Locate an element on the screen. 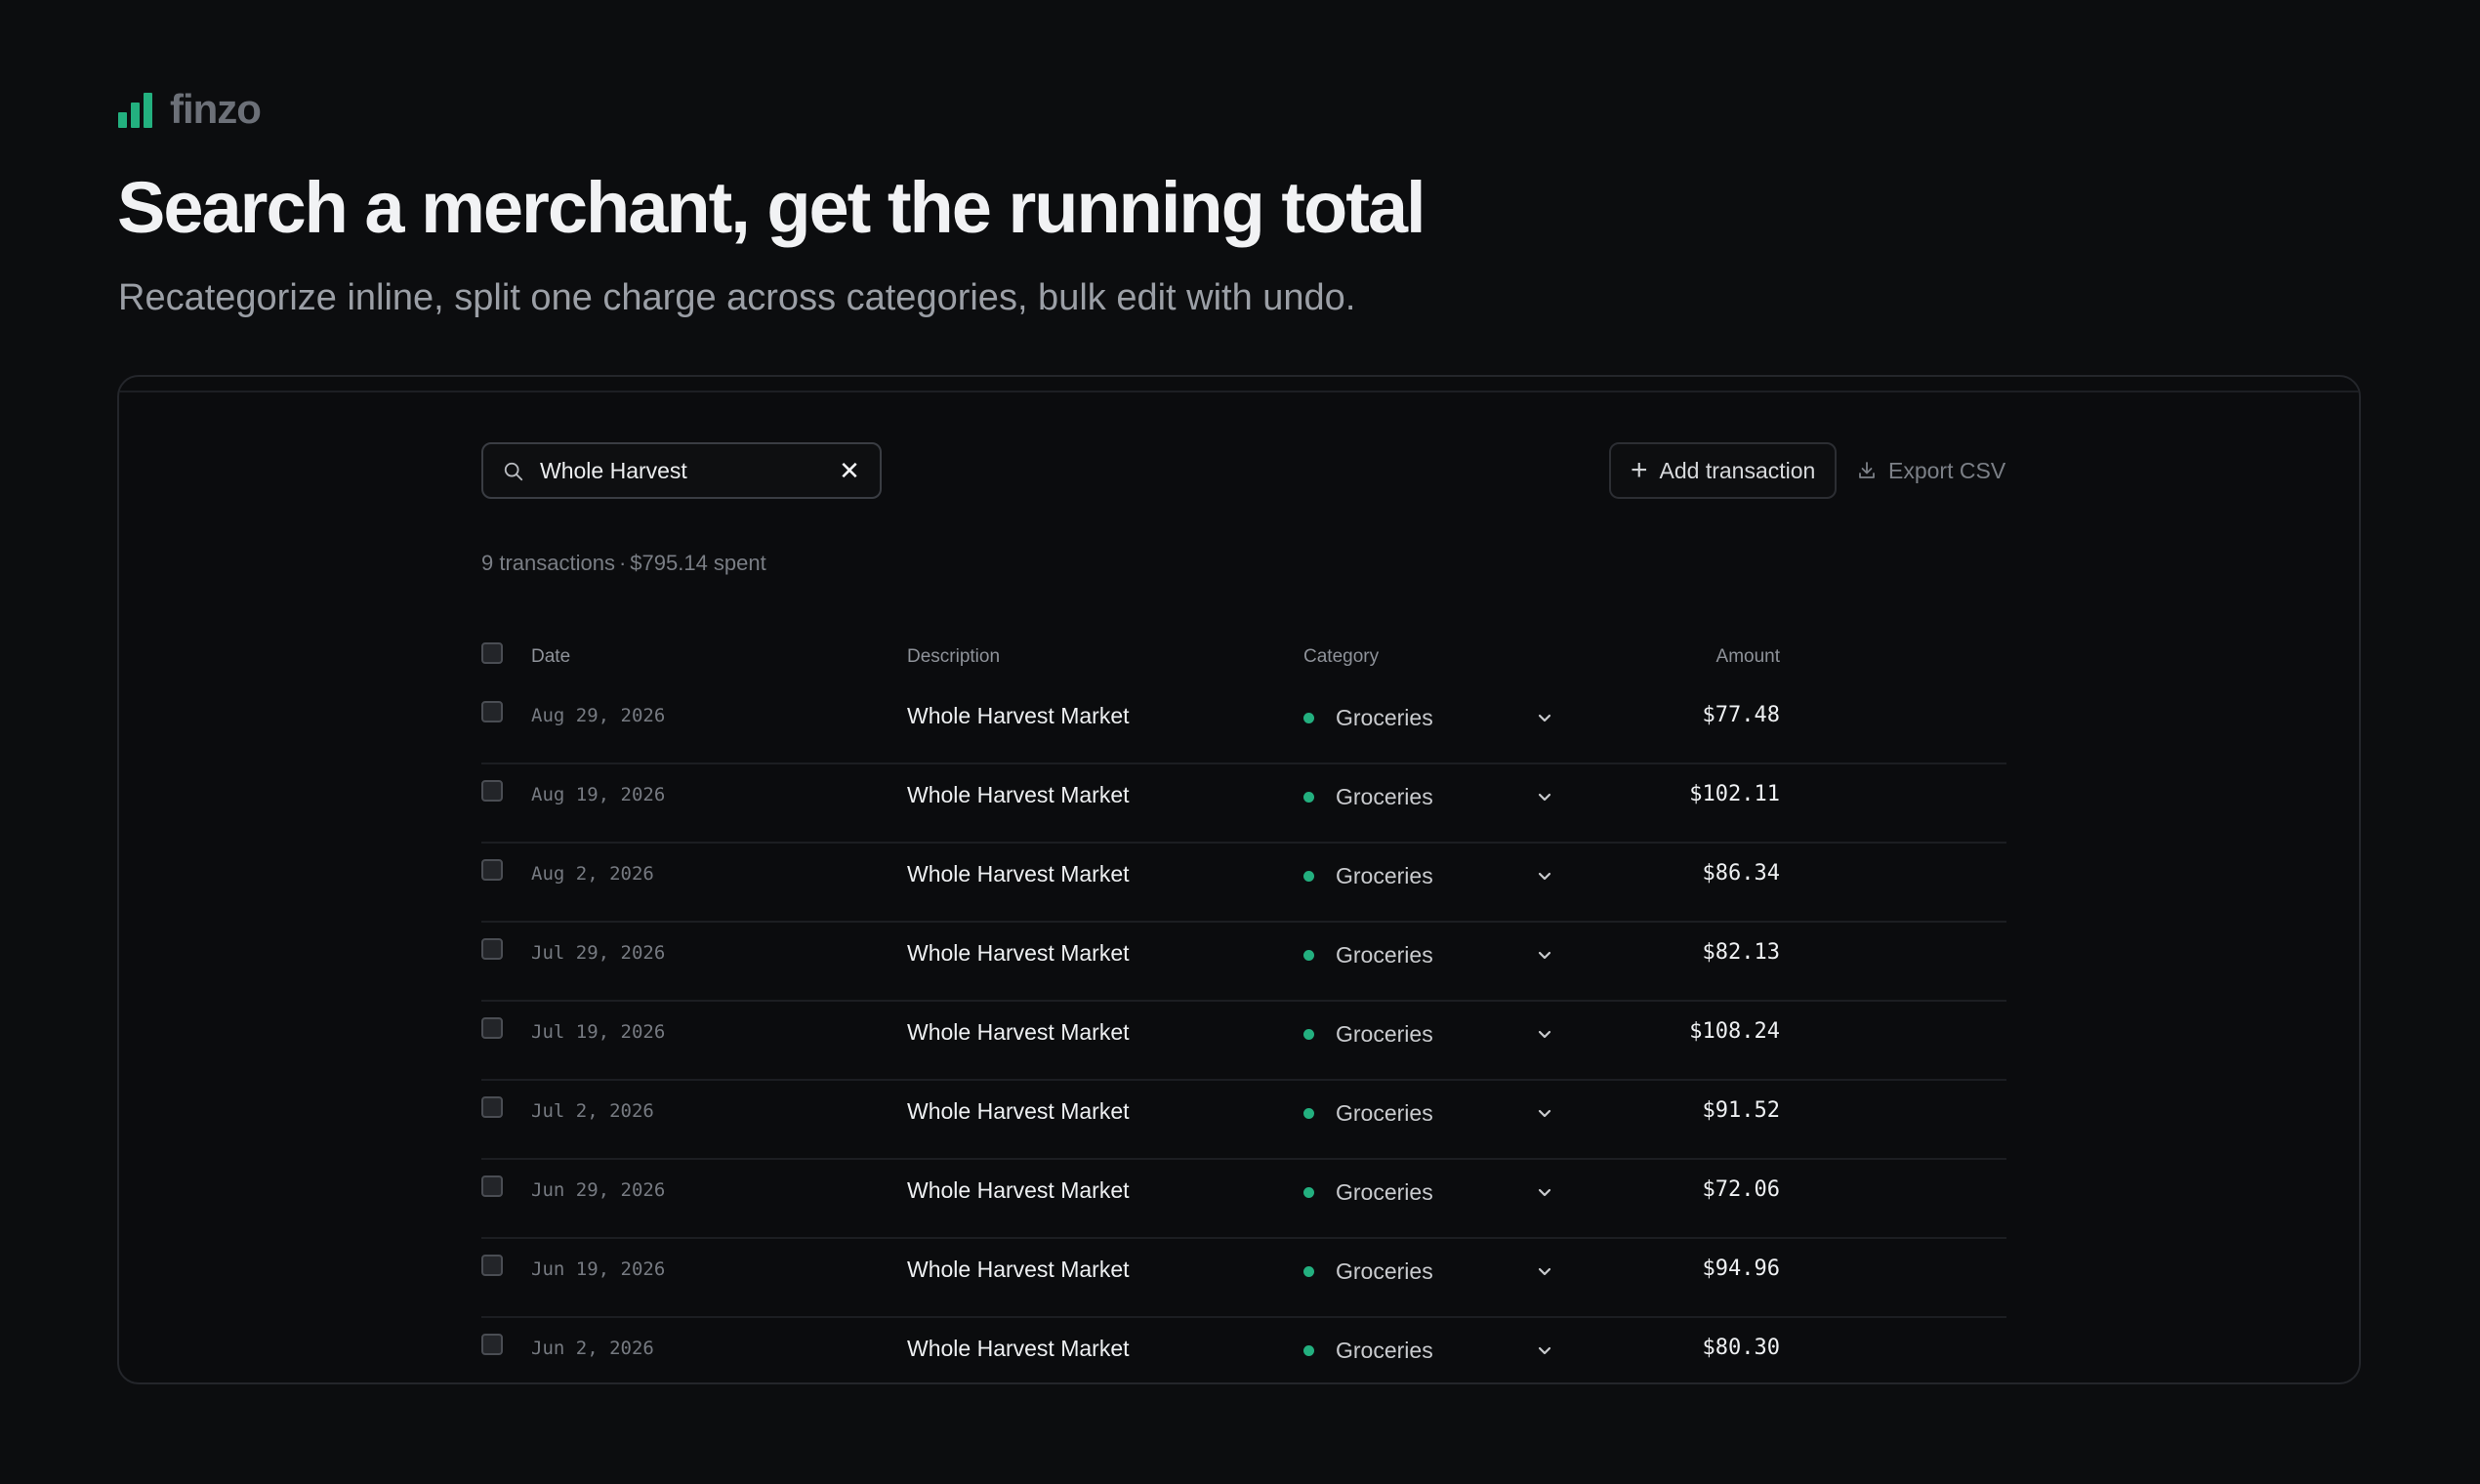 This screenshot has width=2480, height=1484. add-transaction-label: Add transaction is located at coordinates (1737, 470).